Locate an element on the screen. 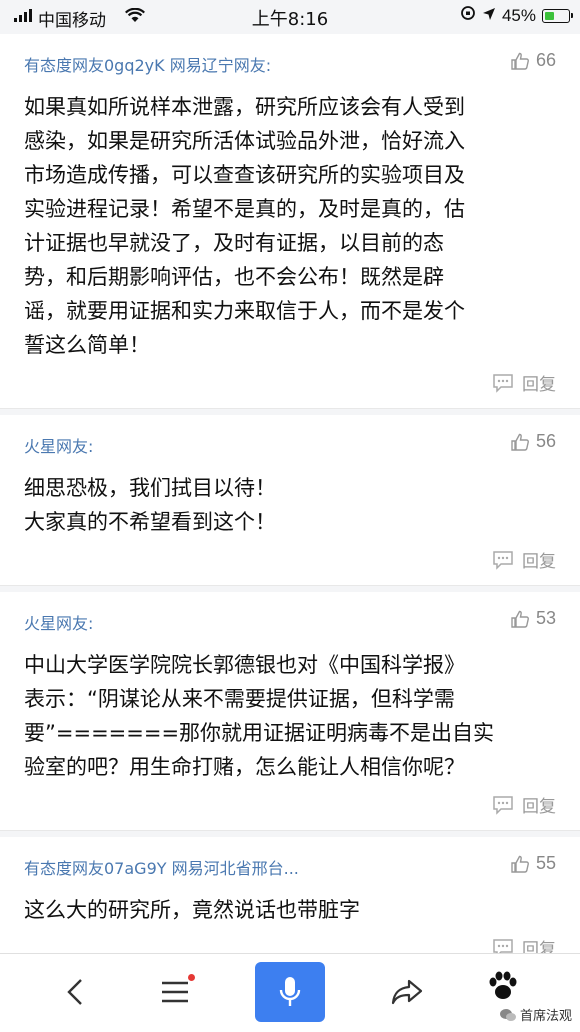 The height and width of the screenshot is (1032, 580). back-button is located at coordinates (75, 992).